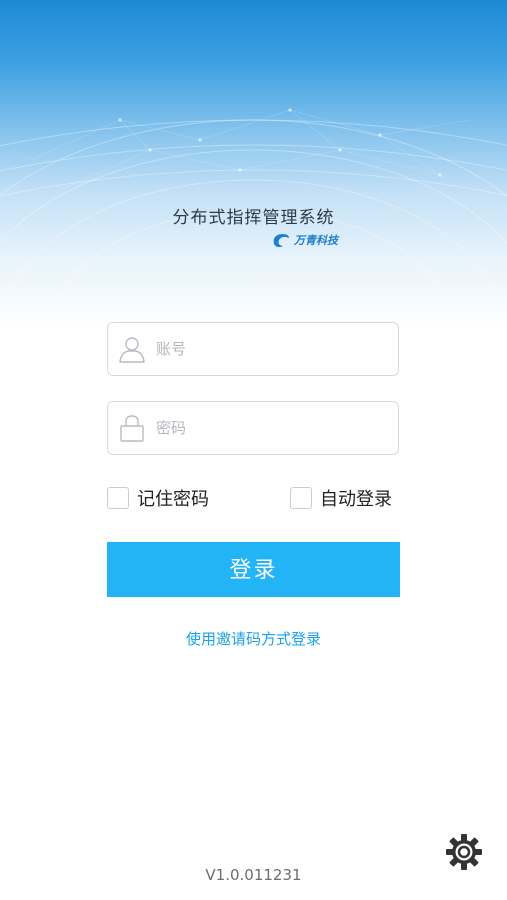  I want to click on password-field, so click(253, 428).